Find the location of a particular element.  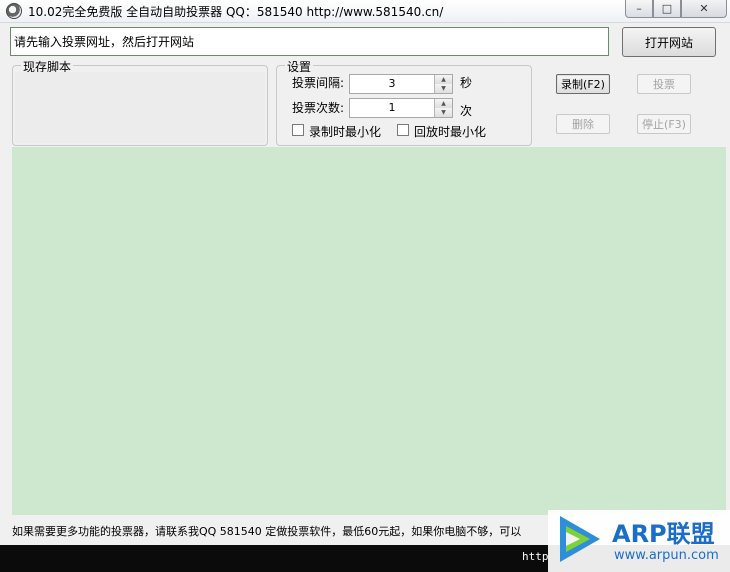

open-site-button: 打开网站 is located at coordinates (669, 42).